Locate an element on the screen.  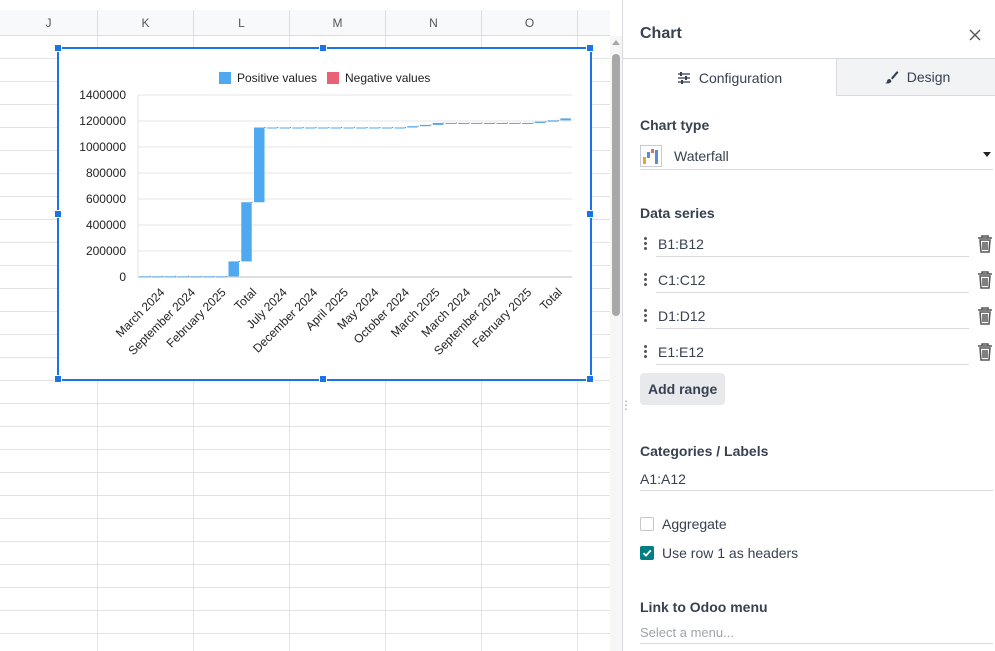
labels-range-input is located at coordinates (816, 479).